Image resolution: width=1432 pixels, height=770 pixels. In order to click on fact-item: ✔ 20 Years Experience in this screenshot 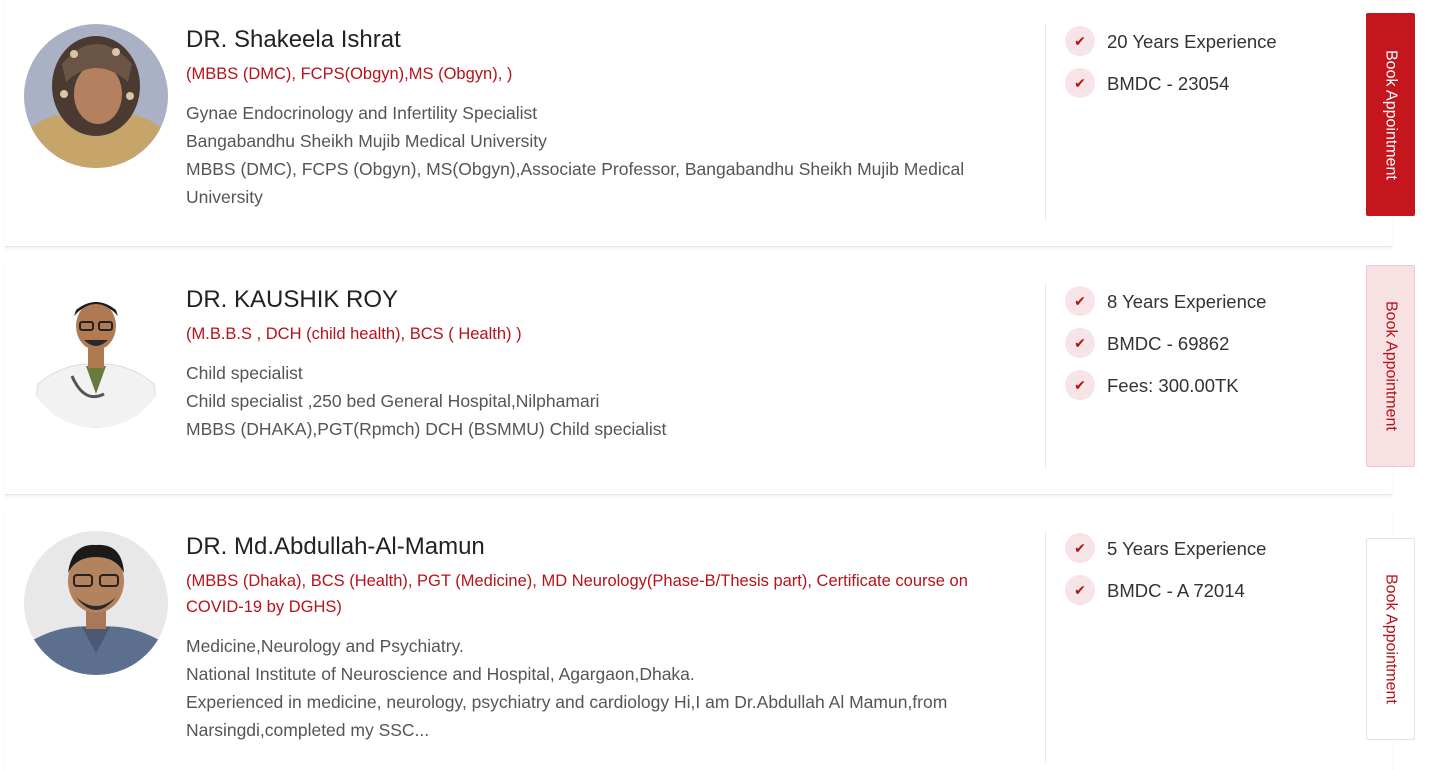, I will do `click(1171, 48)`.